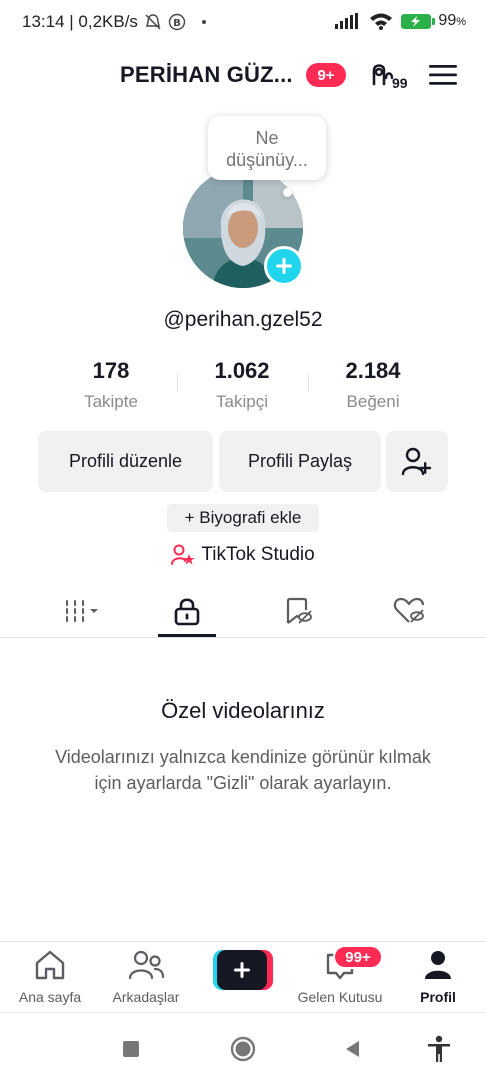 This screenshot has width=486, height=1080. Describe the element at coordinates (443, 75) in the screenshot. I see `menu-icon` at that location.